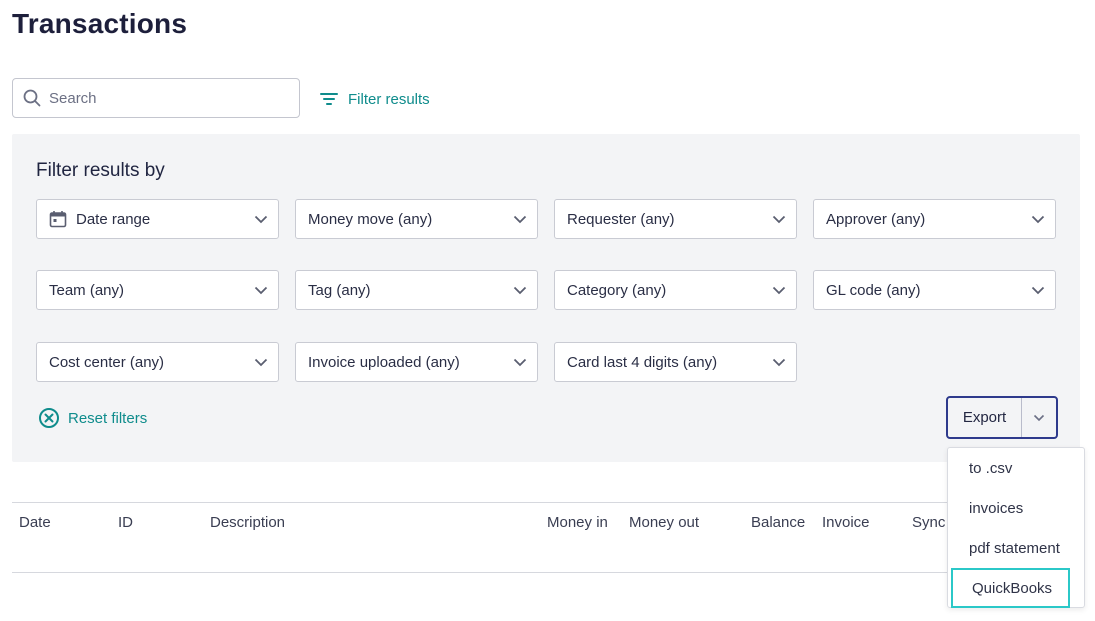  I want to click on search-input, so click(164, 98).